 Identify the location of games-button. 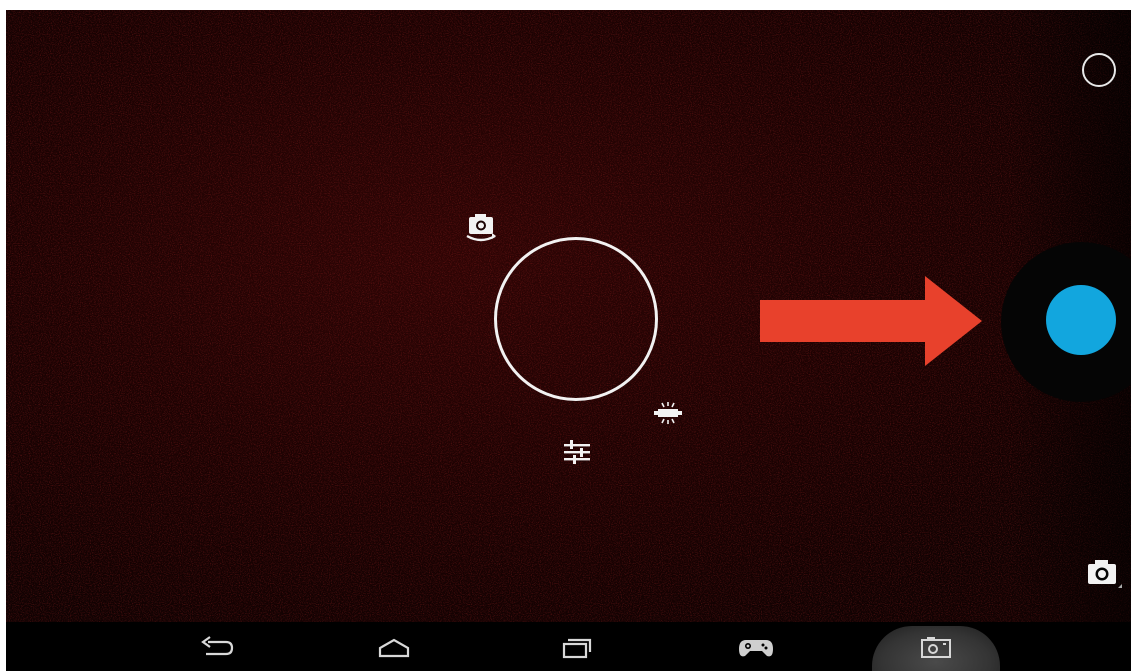
(756, 646).